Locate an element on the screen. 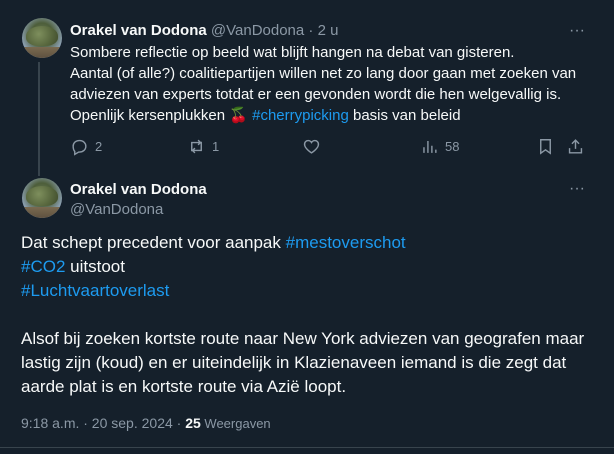 The image size is (614, 454). hashtag-link: #cherrypicking is located at coordinates (300, 115).